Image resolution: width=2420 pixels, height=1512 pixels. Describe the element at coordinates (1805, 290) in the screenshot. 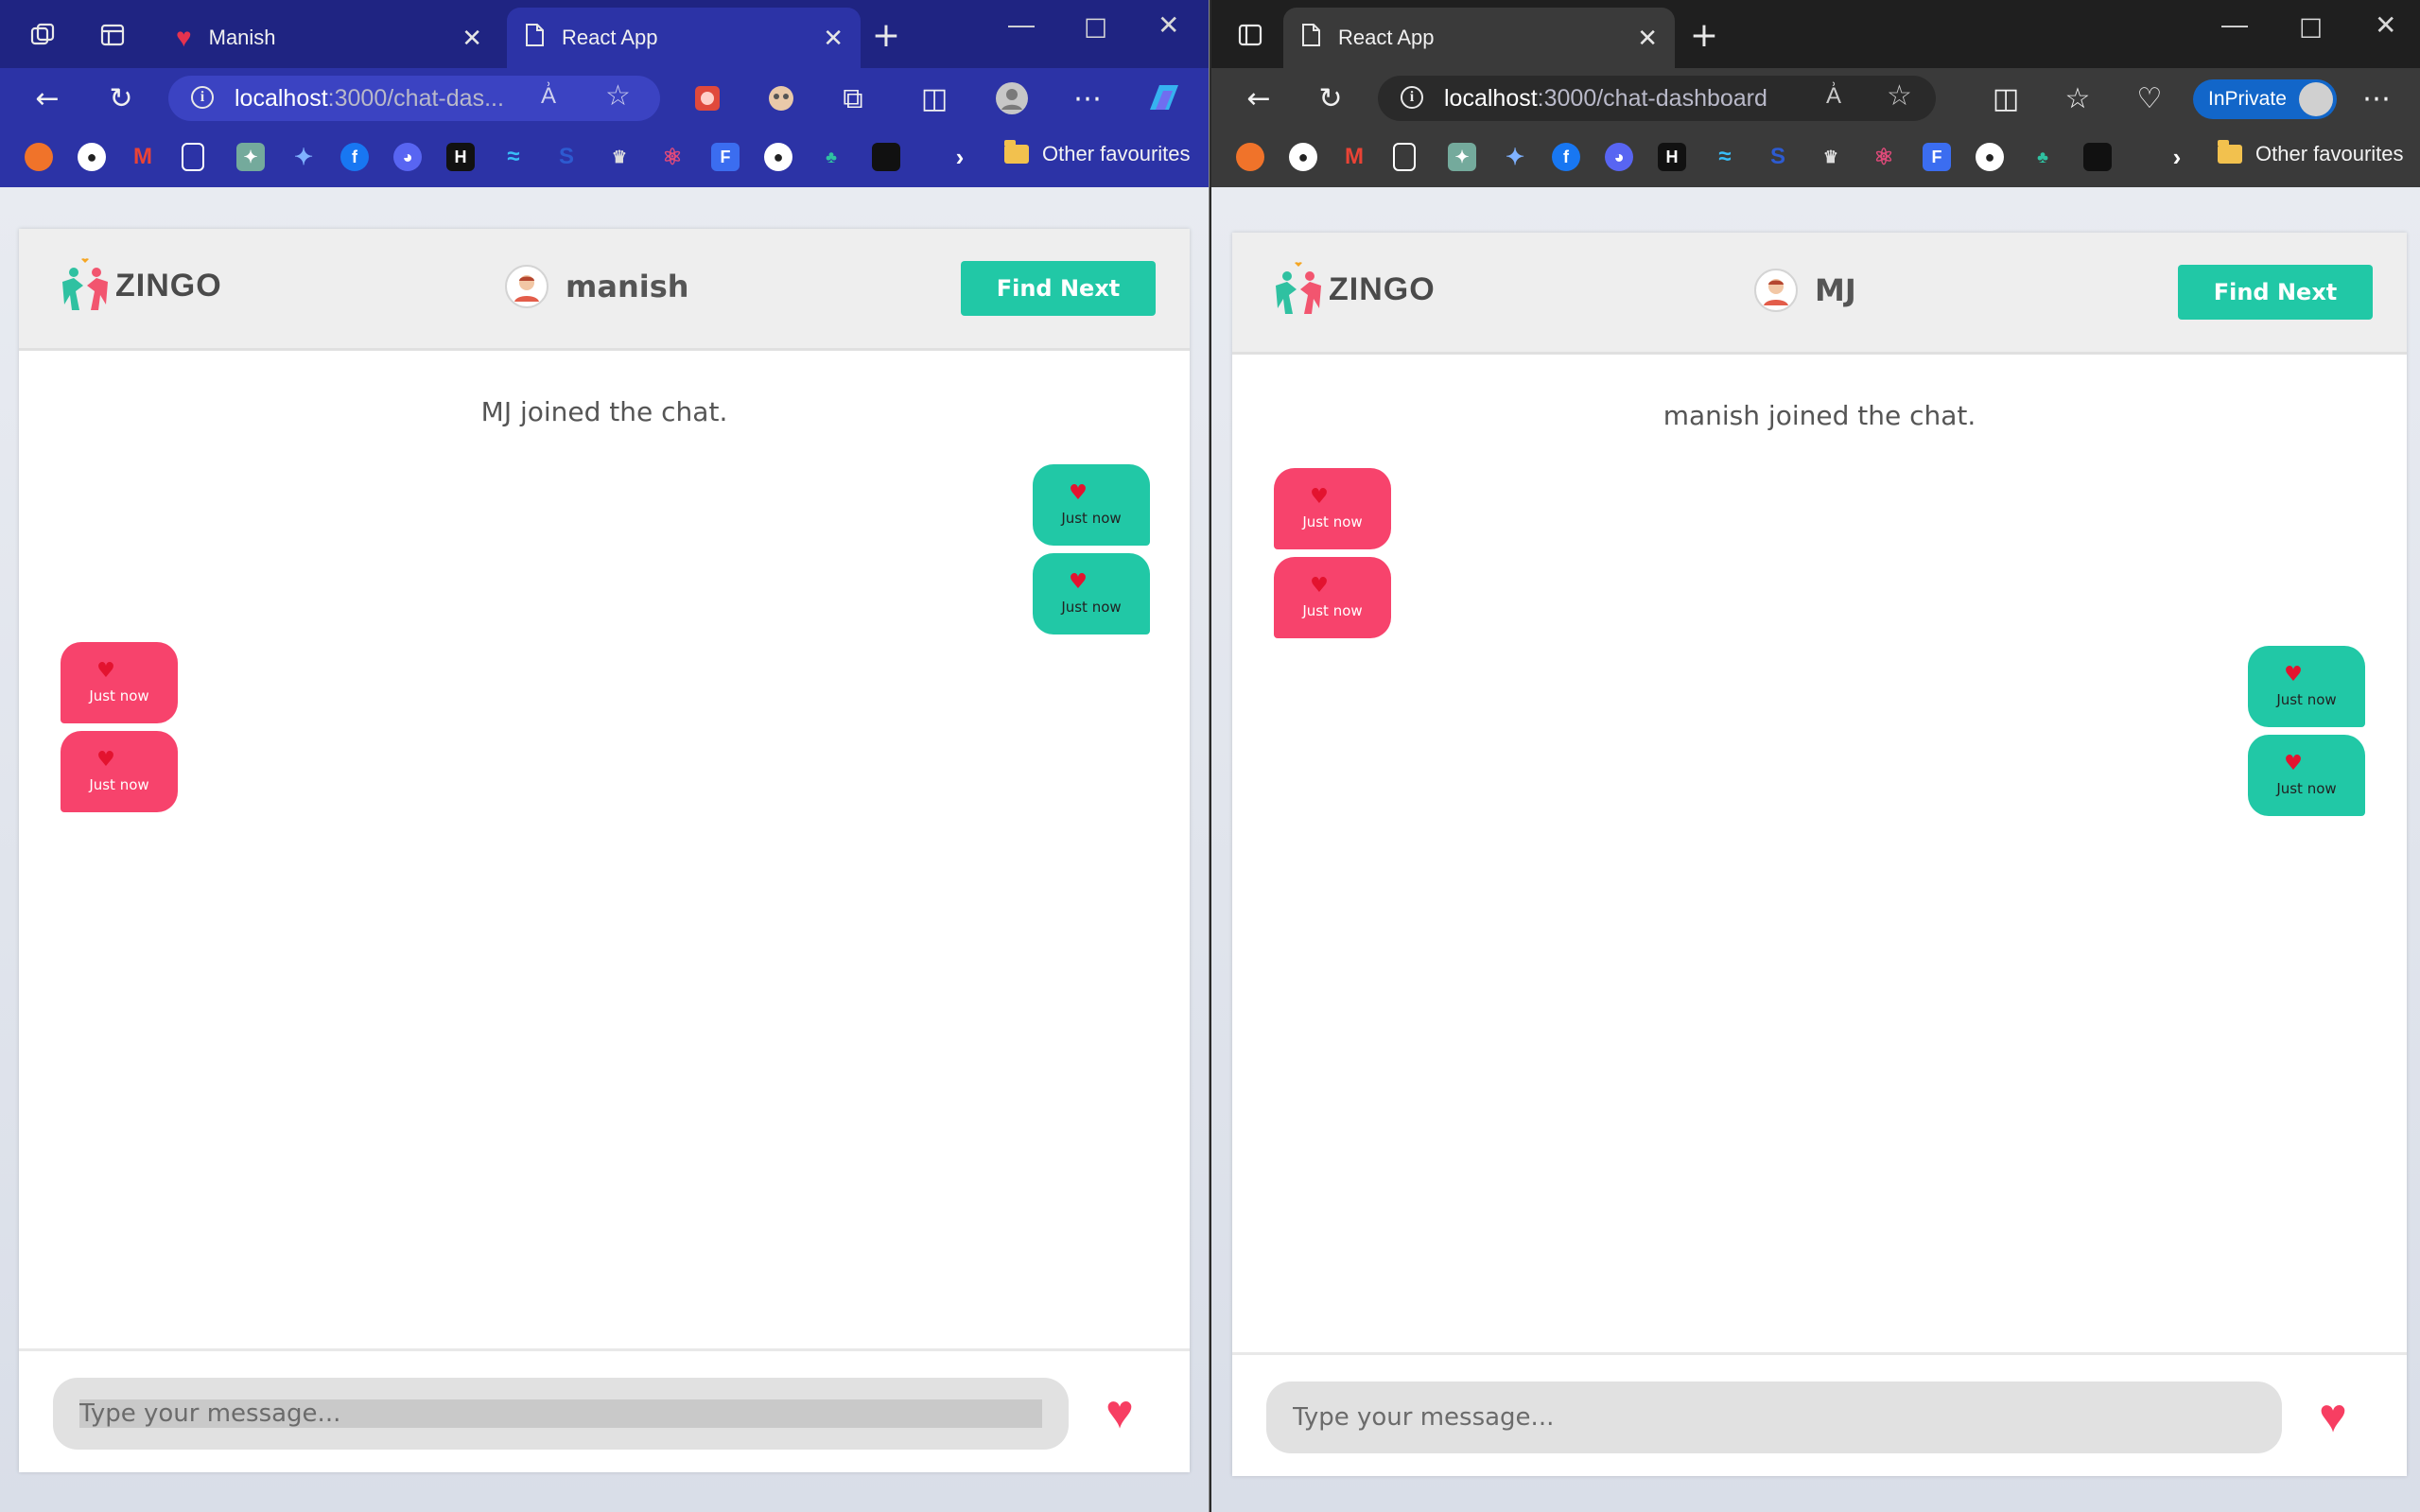

I see `peer-info: MJ` at that location.